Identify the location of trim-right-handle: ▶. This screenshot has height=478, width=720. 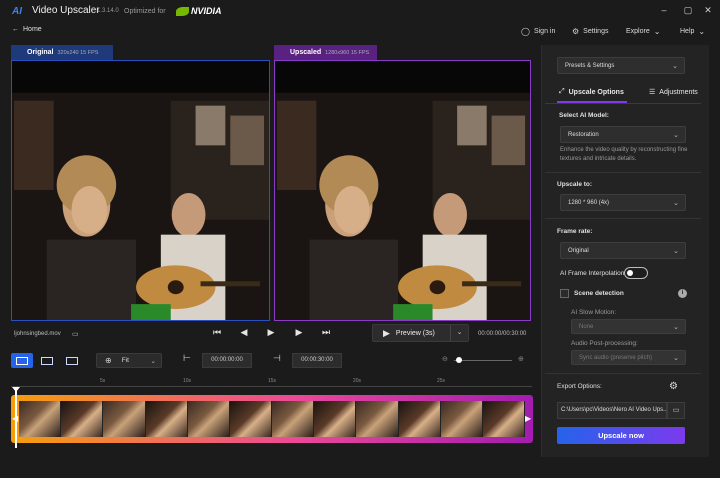
(528, 418).